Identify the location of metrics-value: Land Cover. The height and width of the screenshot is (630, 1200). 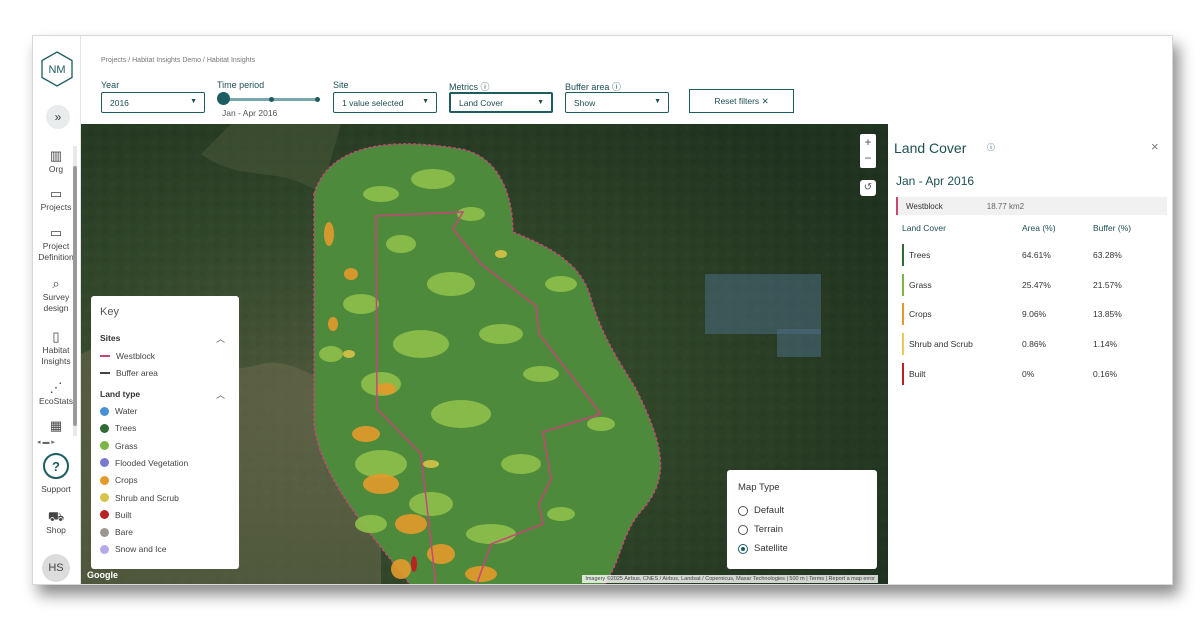
(481, 102).